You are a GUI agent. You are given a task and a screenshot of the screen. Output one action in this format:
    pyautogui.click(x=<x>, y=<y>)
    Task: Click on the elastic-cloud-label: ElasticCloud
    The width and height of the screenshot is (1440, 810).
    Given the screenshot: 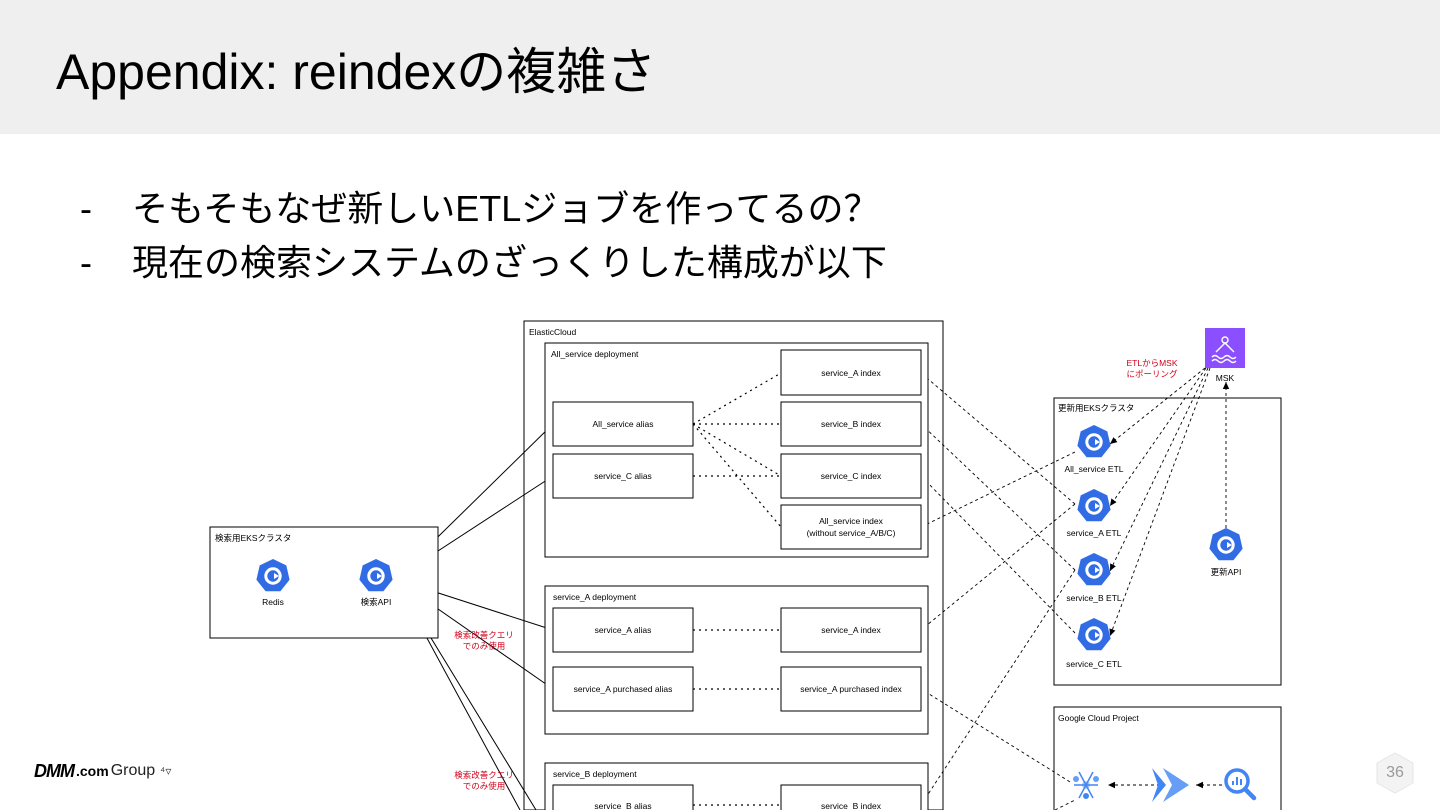 What is the action you would take?
    pyautogui.click(x=553, y=332)
    